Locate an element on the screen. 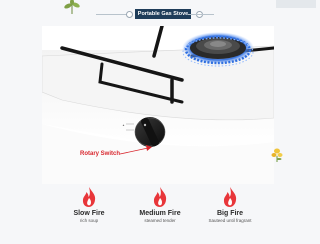  level-slow-fire: Slow Fire rich soup is located at coordinates (89, 204).